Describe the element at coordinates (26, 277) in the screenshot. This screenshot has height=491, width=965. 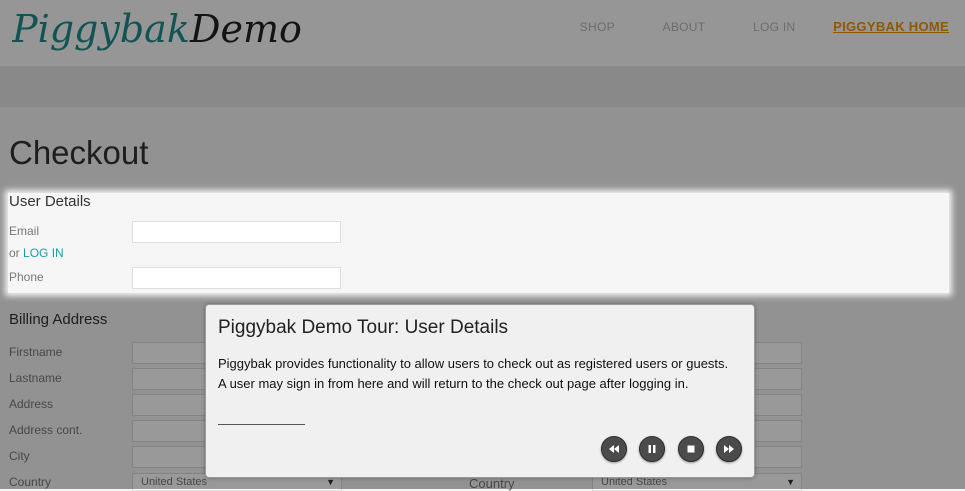
I see `phone-label: Phone` at that location.